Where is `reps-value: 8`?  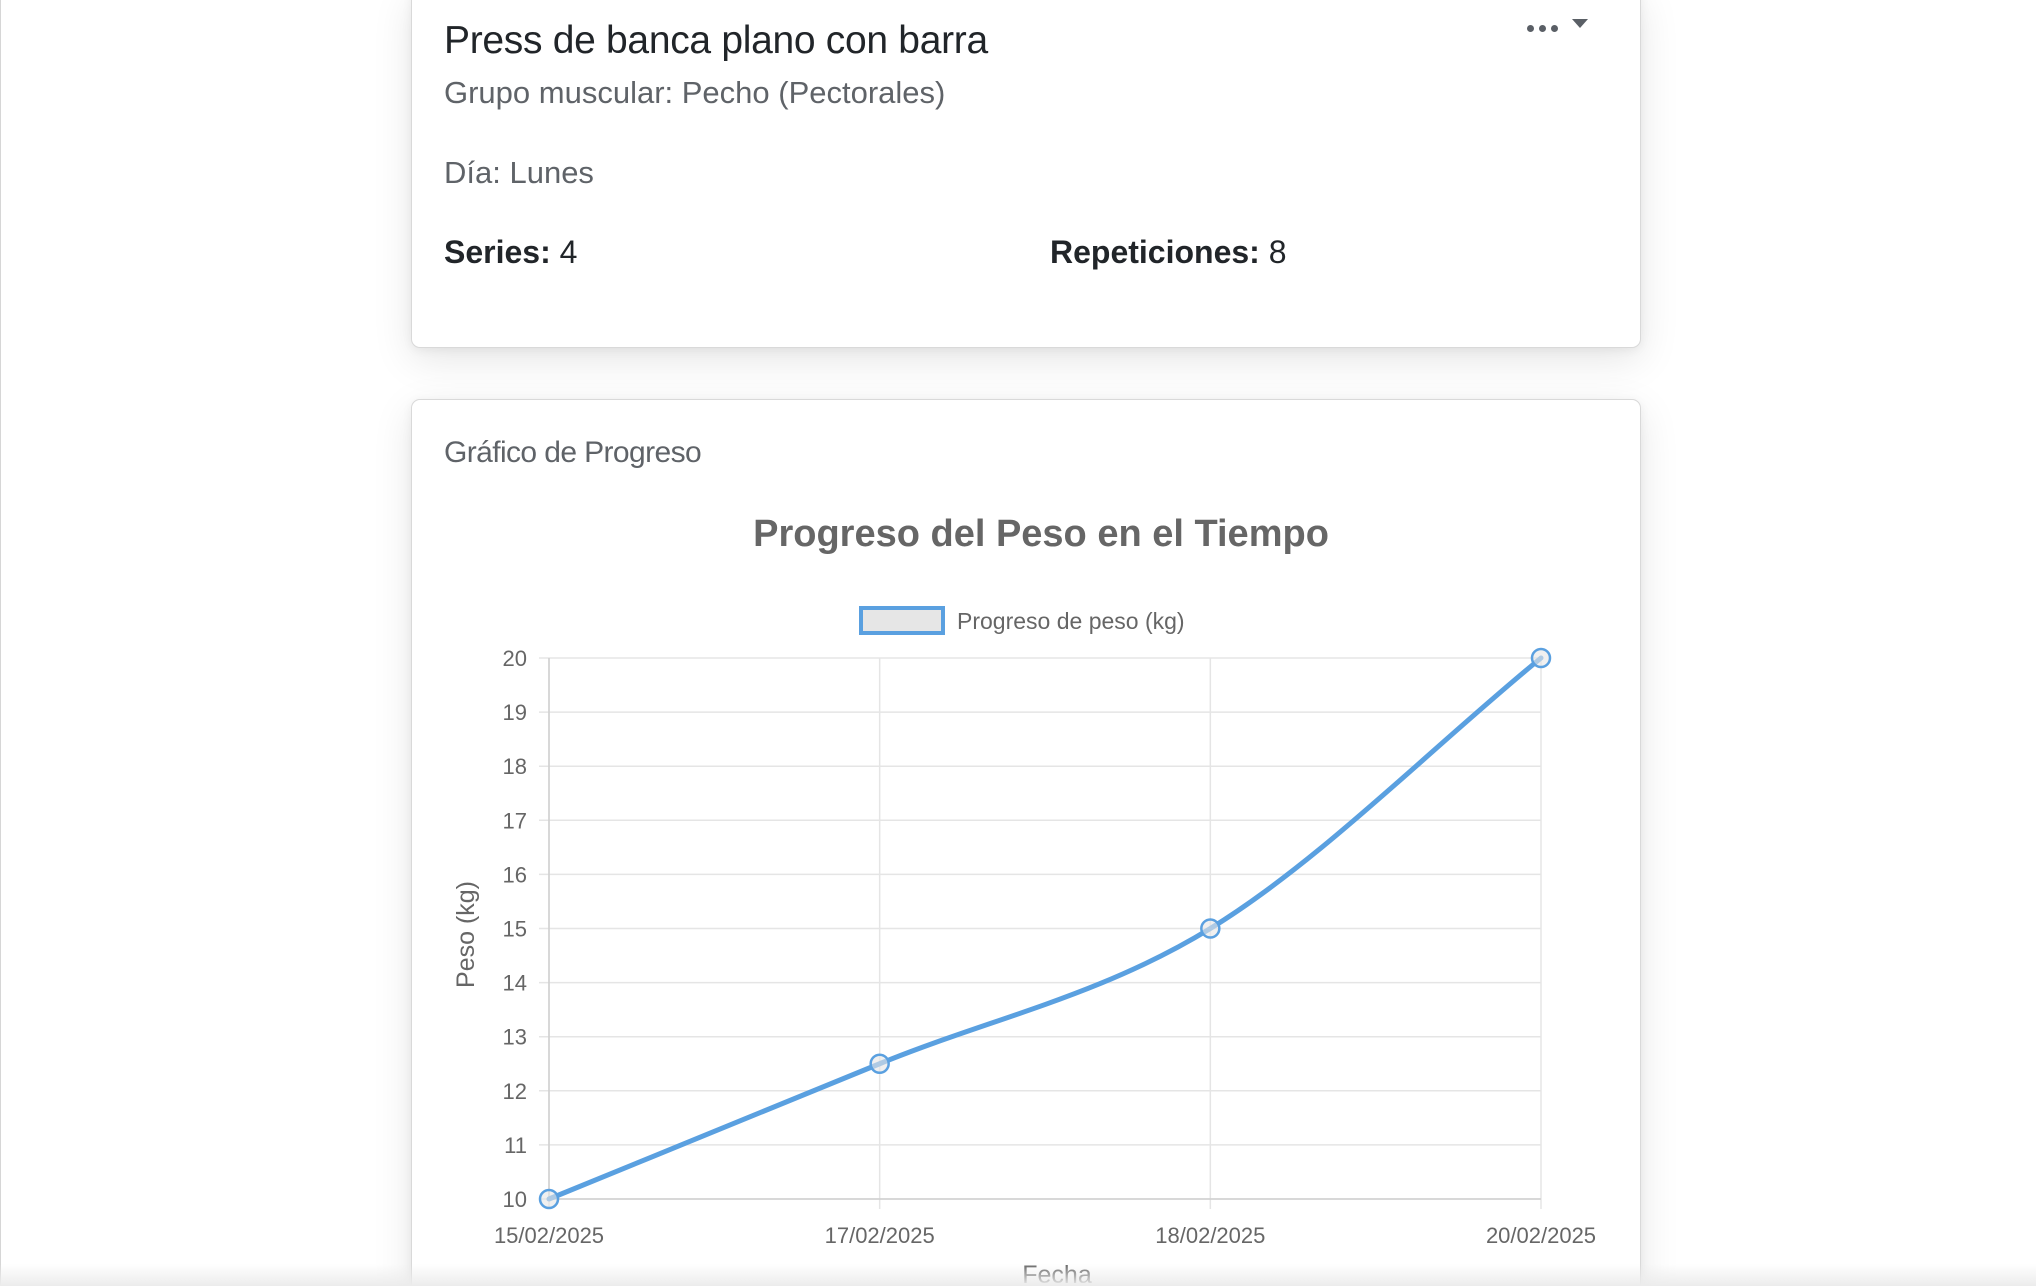 reps-value: 8 is located at coordinates (1277, 252).